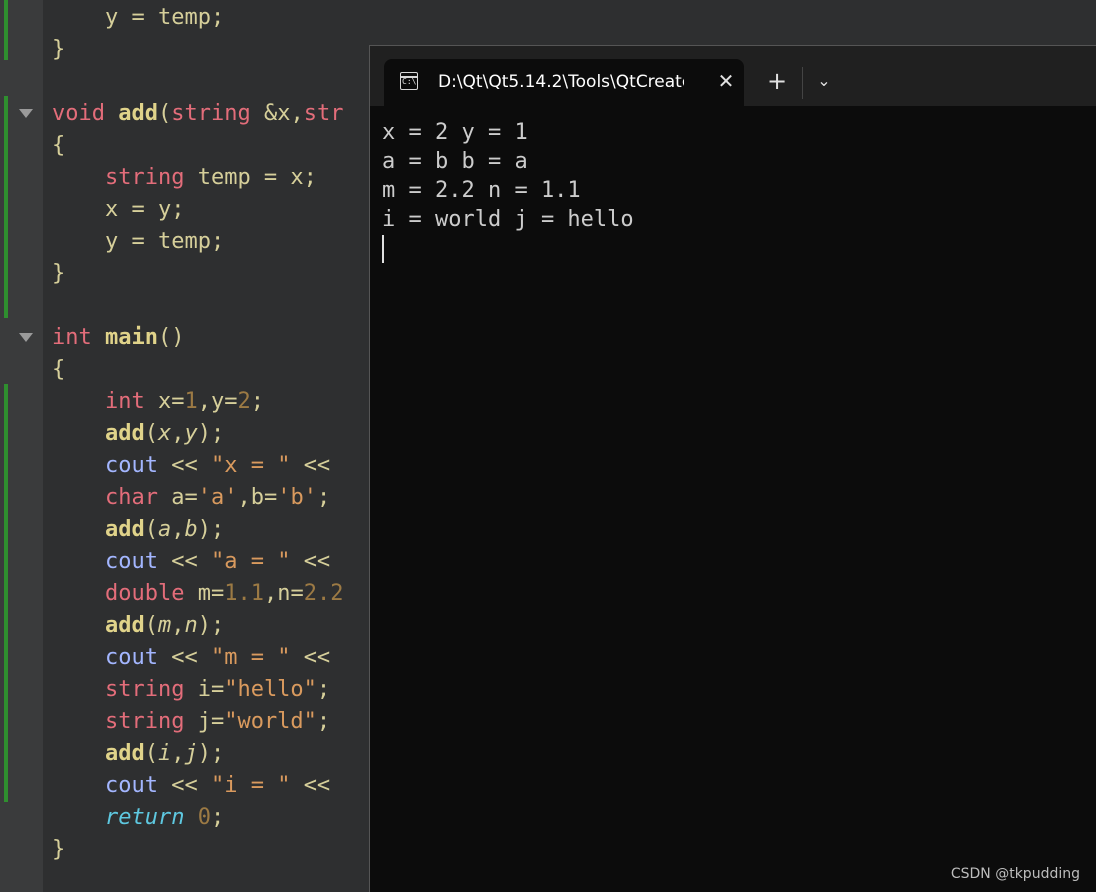  Describe the element at coordinates (217, 497) in the screenshot. I see `code-token: 'a'` at that location.